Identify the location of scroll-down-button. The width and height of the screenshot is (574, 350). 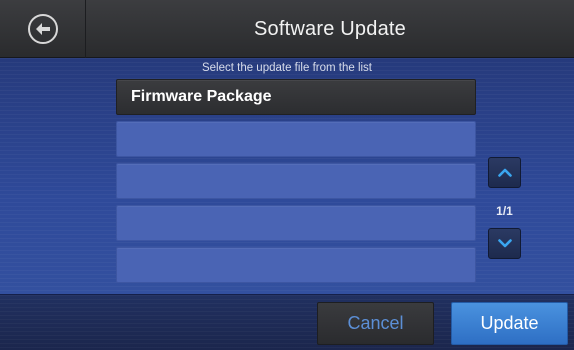
(504, 243).